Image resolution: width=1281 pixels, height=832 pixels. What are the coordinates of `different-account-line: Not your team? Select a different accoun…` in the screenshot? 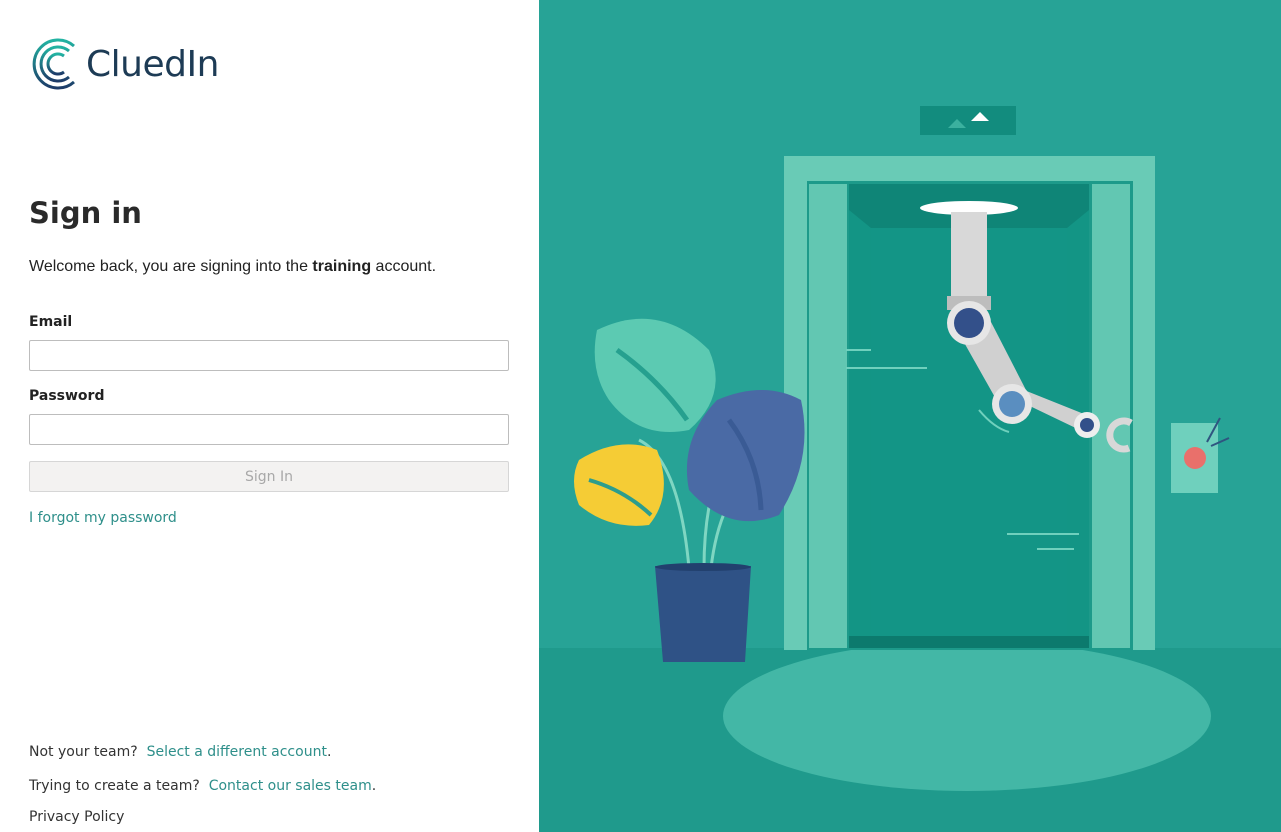 It's located at (180, 752).